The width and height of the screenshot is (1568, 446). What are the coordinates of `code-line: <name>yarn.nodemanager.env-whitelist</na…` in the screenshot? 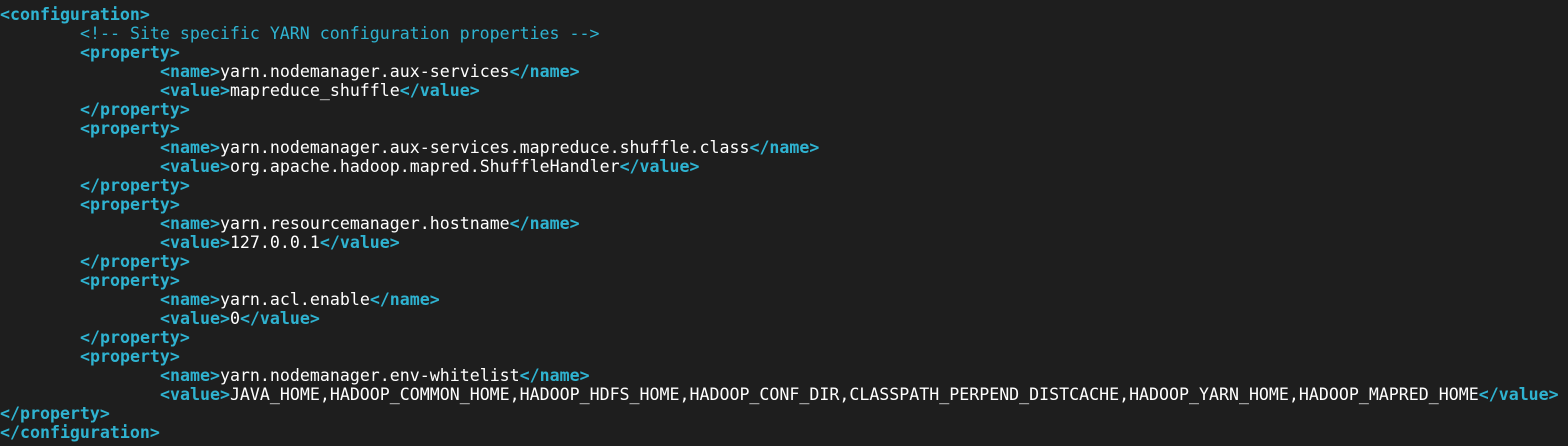 It's located at (784, 375).